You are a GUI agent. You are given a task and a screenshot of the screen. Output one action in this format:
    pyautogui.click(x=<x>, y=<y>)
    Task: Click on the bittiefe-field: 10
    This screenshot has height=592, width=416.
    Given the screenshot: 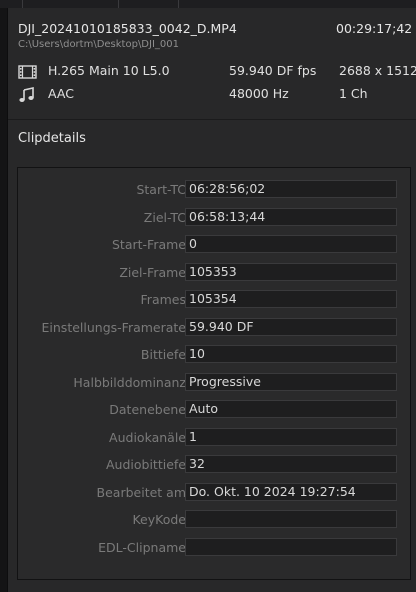 What is the action you would take?
    pyautogui.click(x=291, y=354)
    